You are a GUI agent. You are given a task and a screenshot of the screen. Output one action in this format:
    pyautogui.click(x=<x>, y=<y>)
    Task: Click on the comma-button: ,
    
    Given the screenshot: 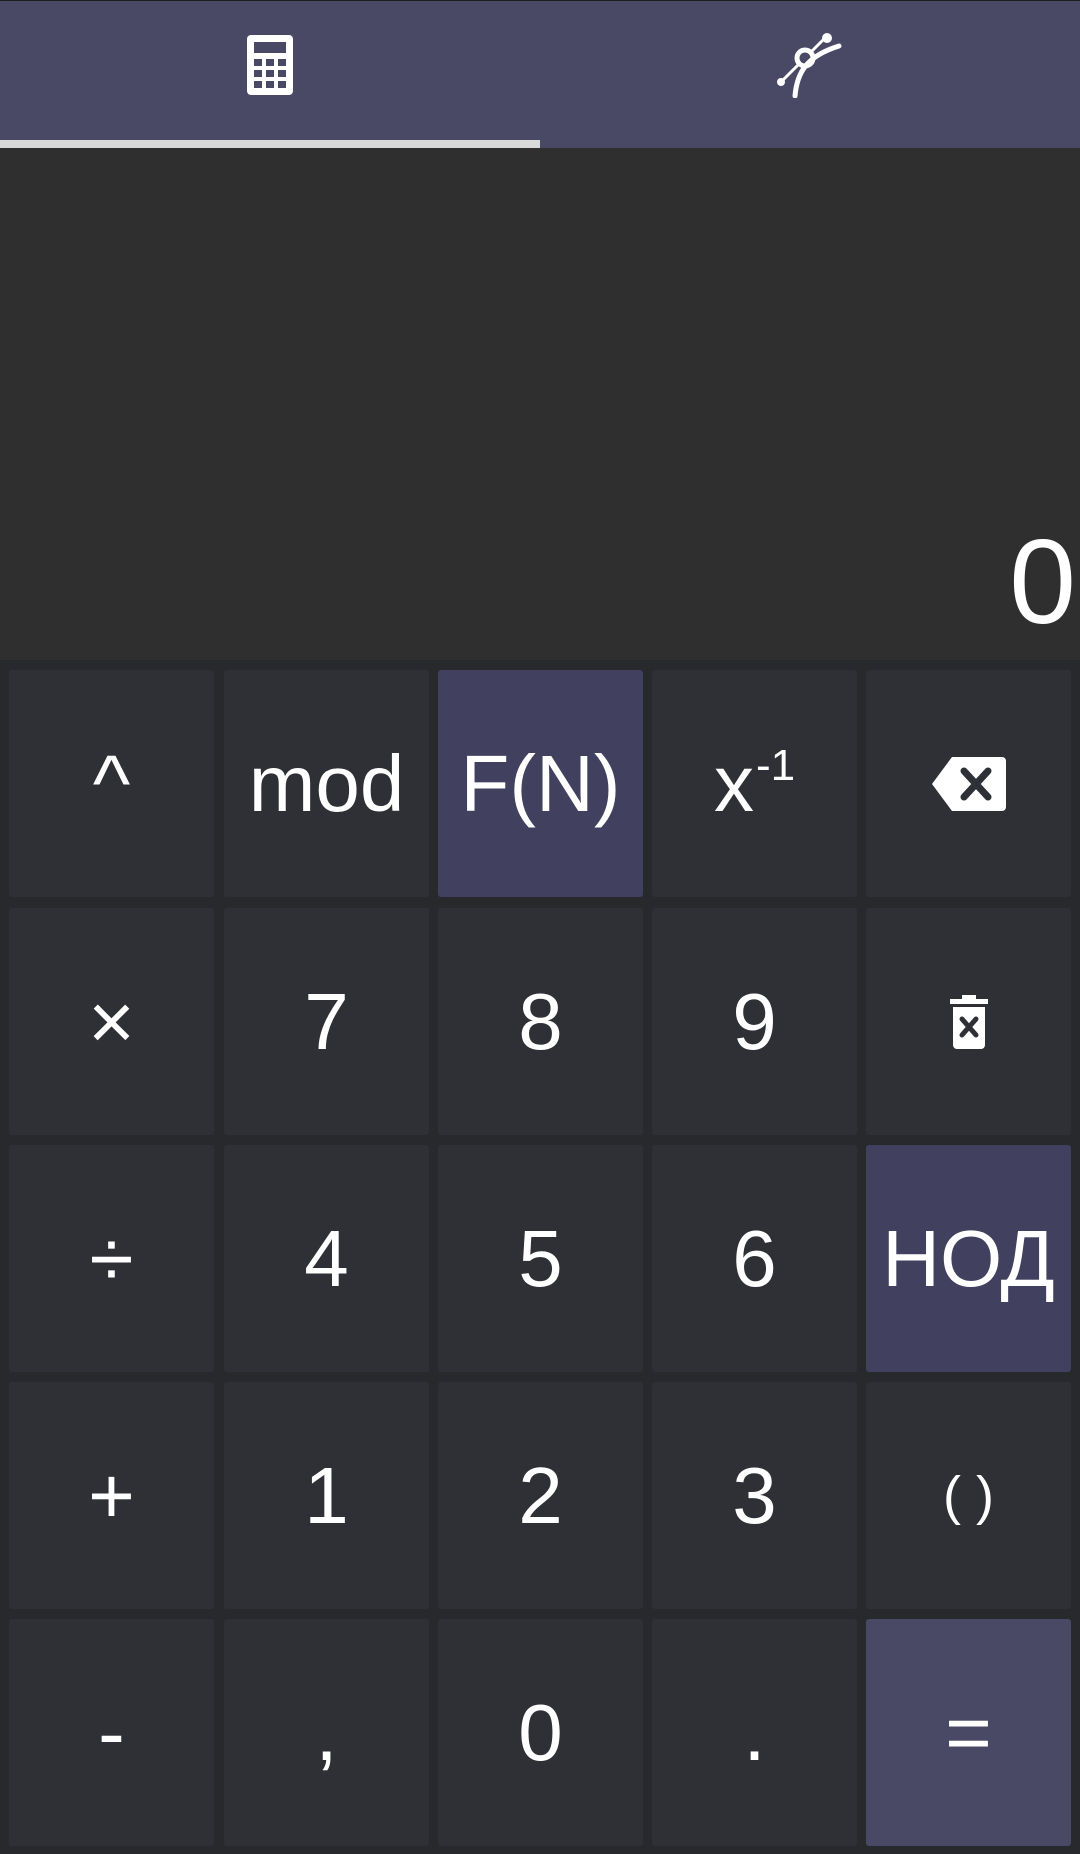 What is the action you would take?
    pyautogui.click(x=326, y=1732)
    